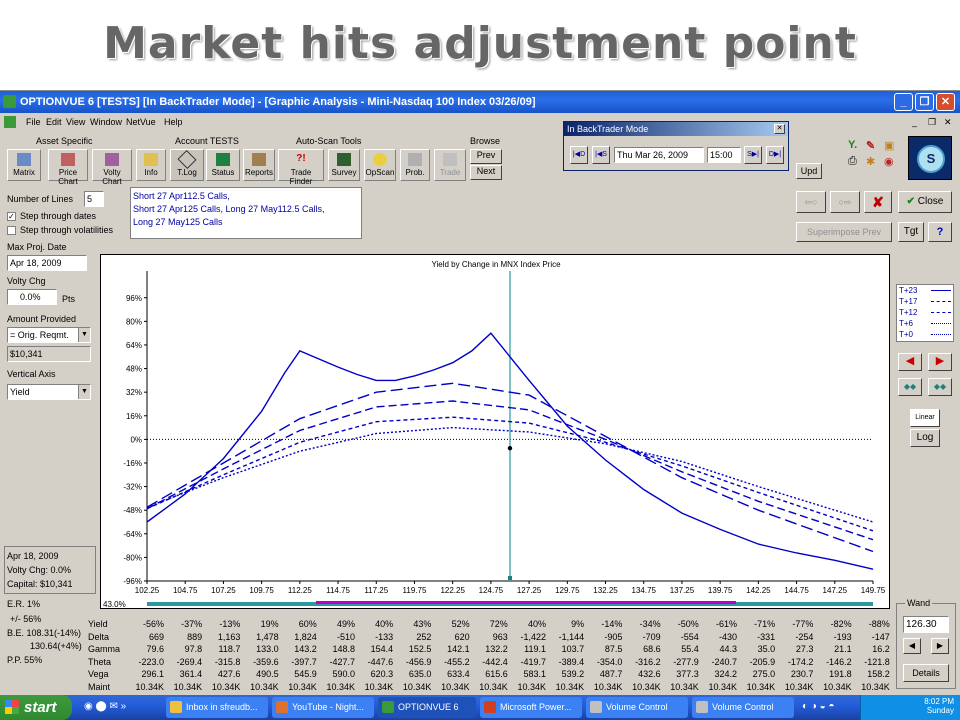  What do you see at coordinates (579, 155) in the screenshot?
I see `step-back-day-button: |◀D` at bounding box center [579, 155].